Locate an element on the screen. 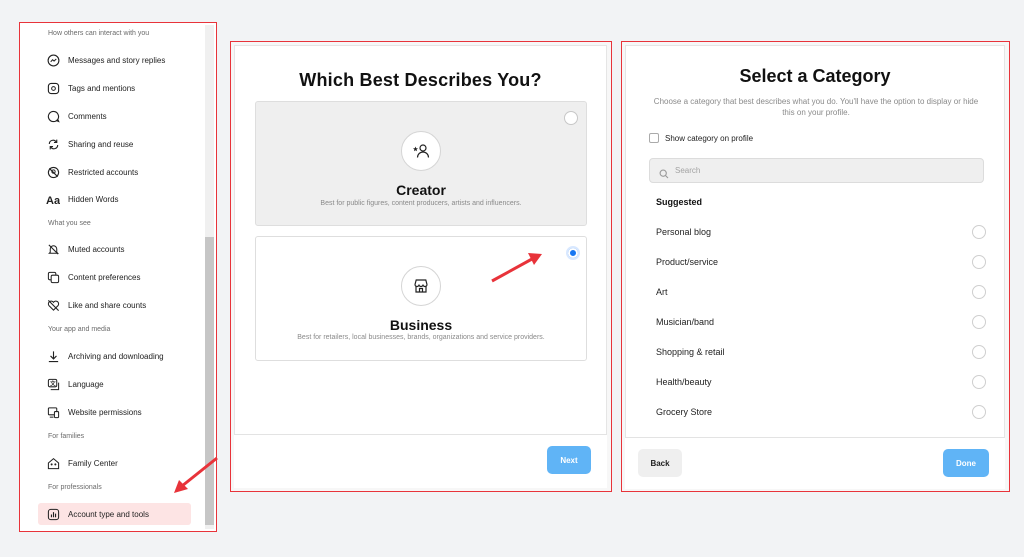  category-row-personal-blog: Personal blog is located at coordinates (821, 232).